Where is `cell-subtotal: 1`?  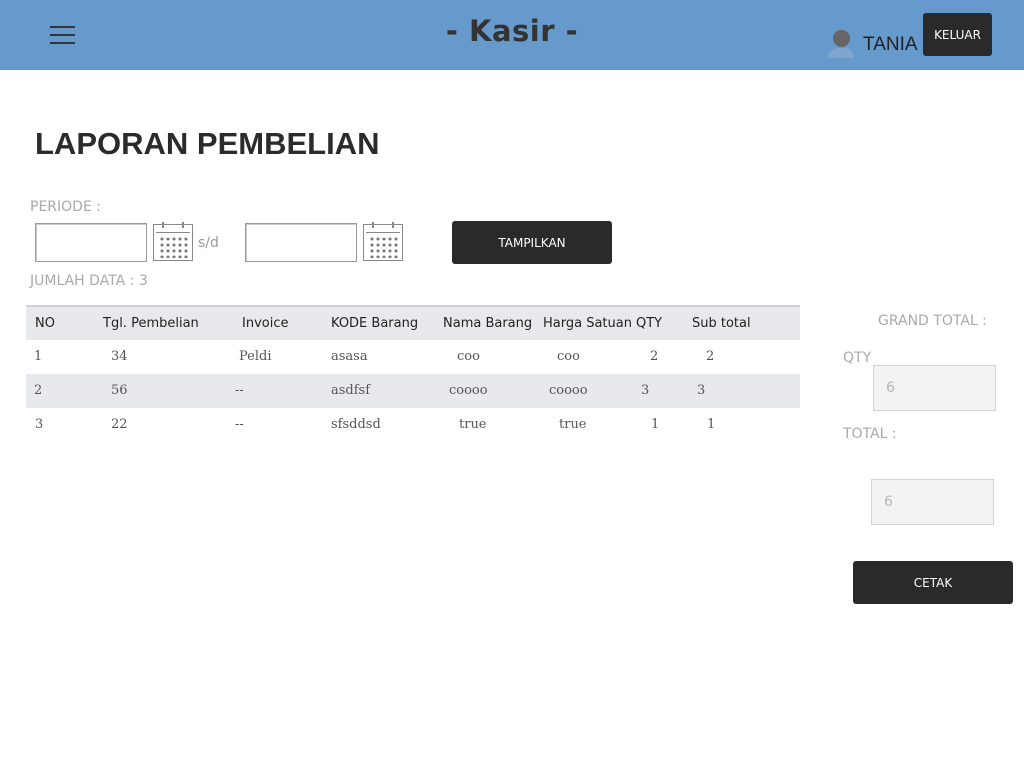 cell-subtotal: 1 is located at coordinates (711, 424).